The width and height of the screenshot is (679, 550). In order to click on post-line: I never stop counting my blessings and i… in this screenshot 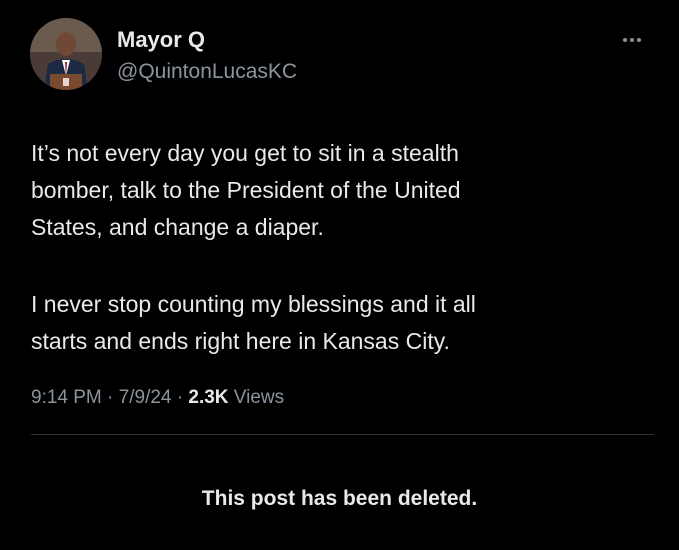, I will do `click(253, 304)`.